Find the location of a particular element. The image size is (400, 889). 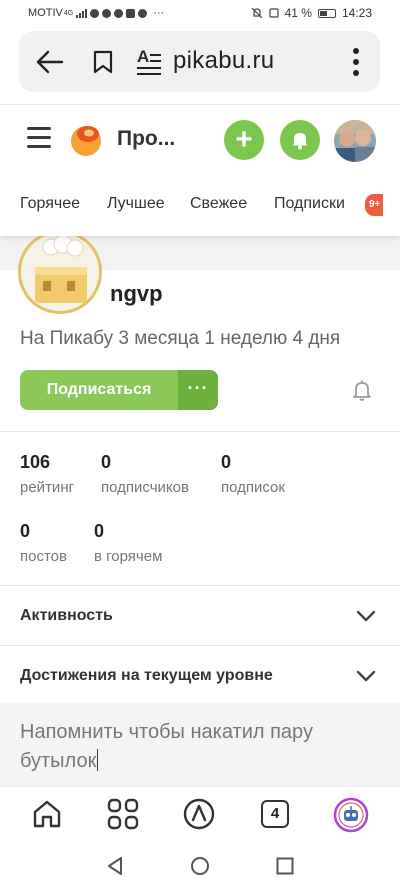

profile-avatar is located at coordinates (60, 272).